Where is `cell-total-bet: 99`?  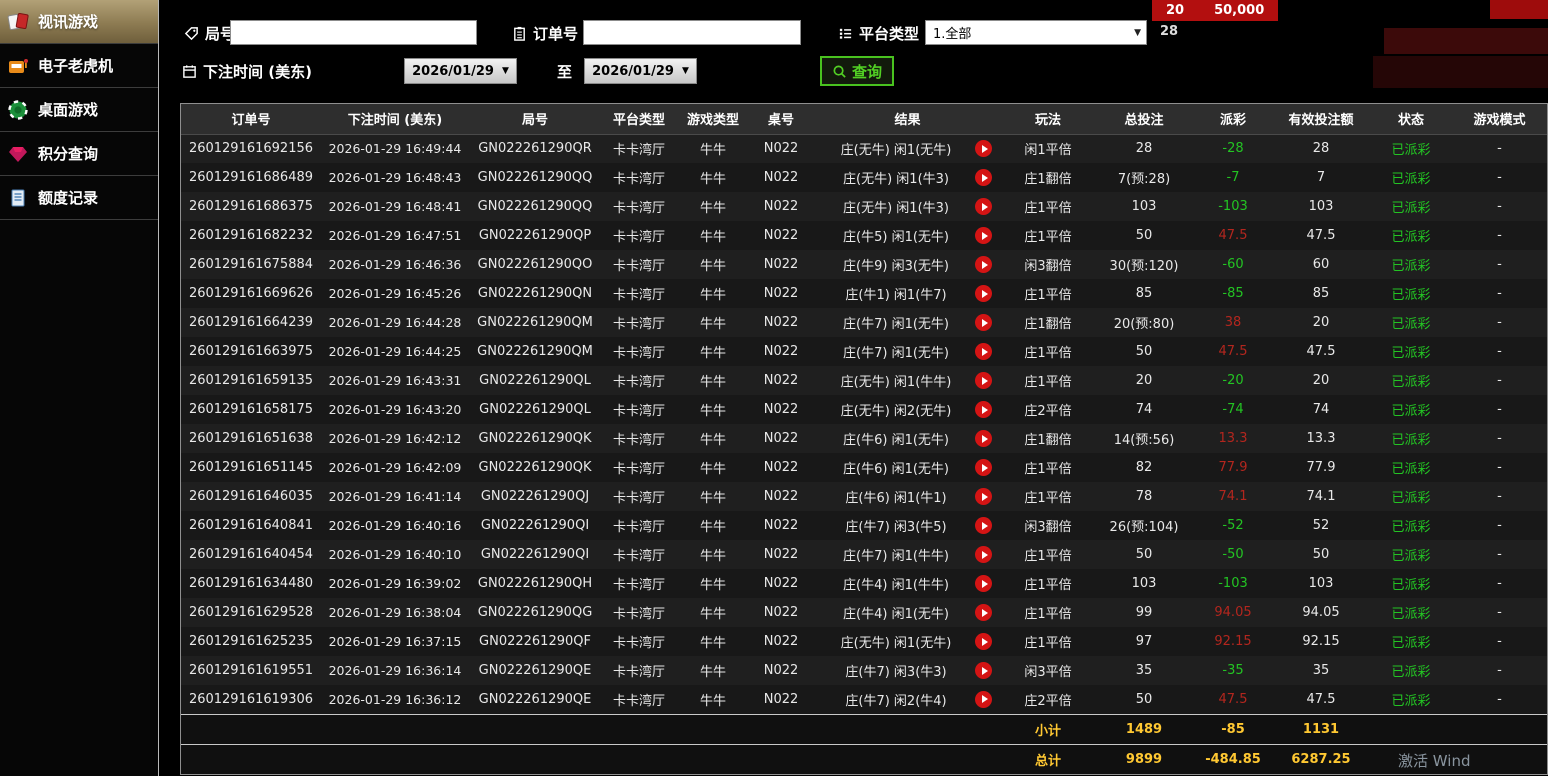
cell-total-bet: 99 is located at coordinates (1144, 612).